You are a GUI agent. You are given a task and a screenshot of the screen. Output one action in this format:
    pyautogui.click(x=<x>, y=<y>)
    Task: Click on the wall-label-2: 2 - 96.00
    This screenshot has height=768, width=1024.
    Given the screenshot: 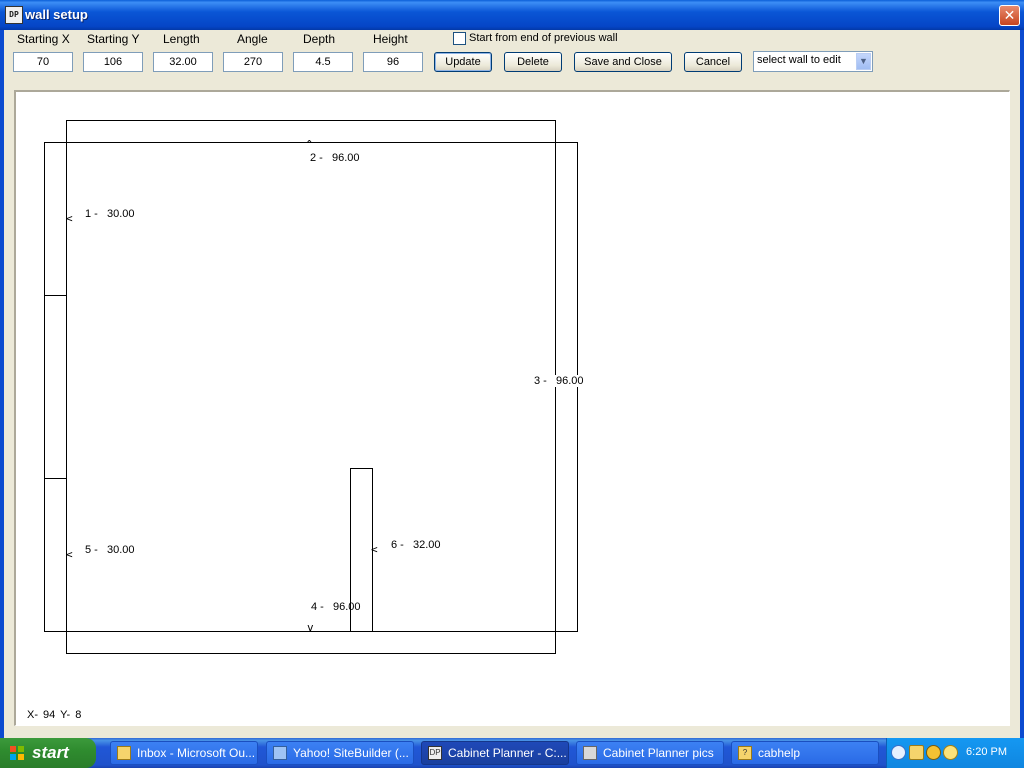 What is the action you would take?
    pyautogui.click(x=335, y=158)
    